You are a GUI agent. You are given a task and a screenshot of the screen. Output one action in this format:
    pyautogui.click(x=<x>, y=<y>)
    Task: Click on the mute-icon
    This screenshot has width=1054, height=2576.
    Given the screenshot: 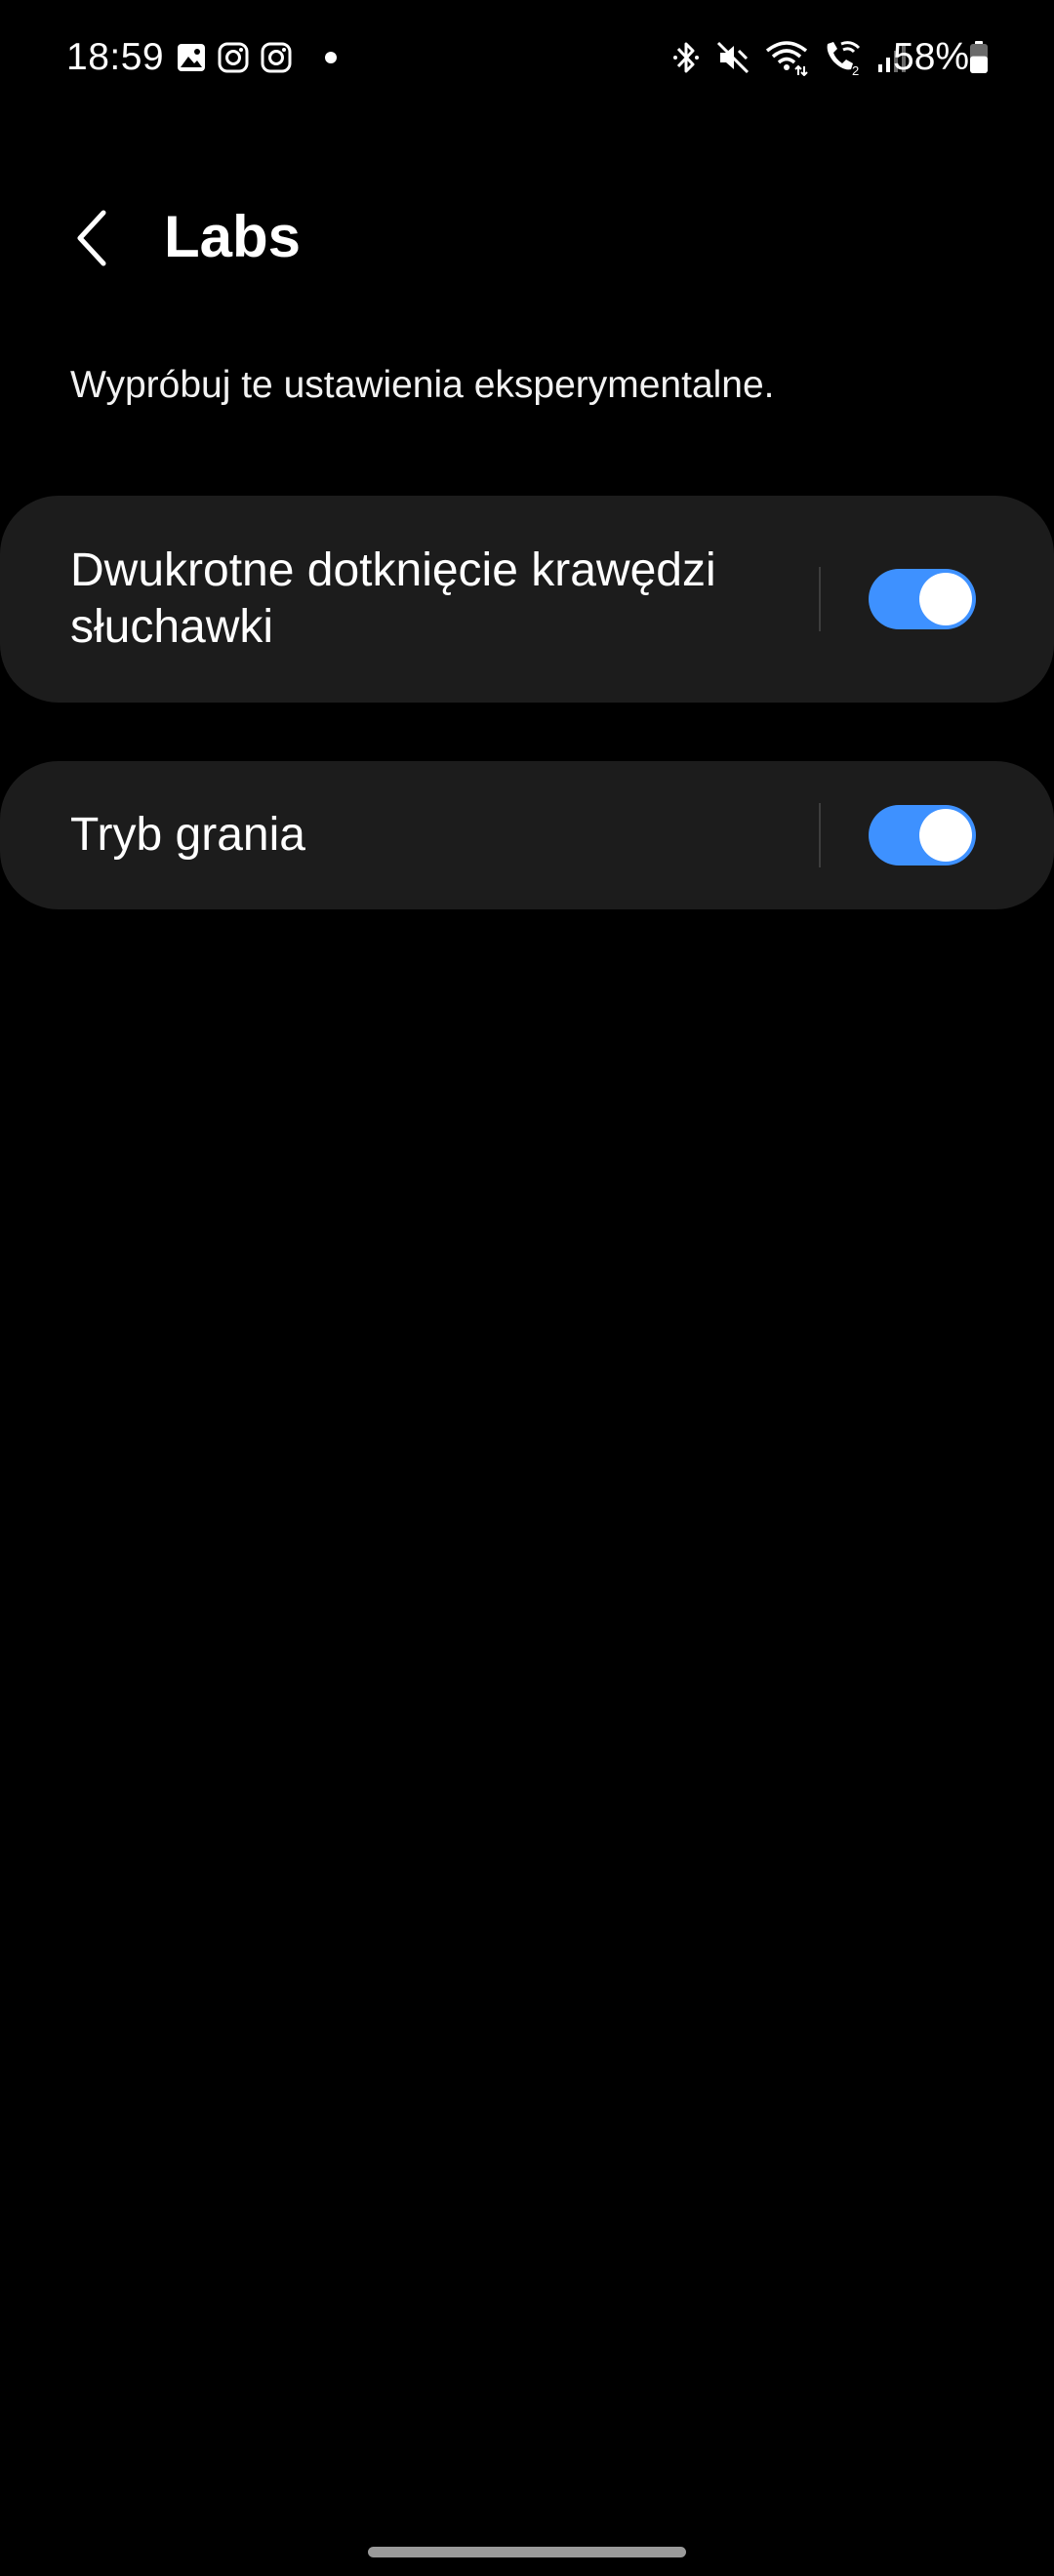 What is the action you would take?
    pyautogui.click(x=733, y=57)
    